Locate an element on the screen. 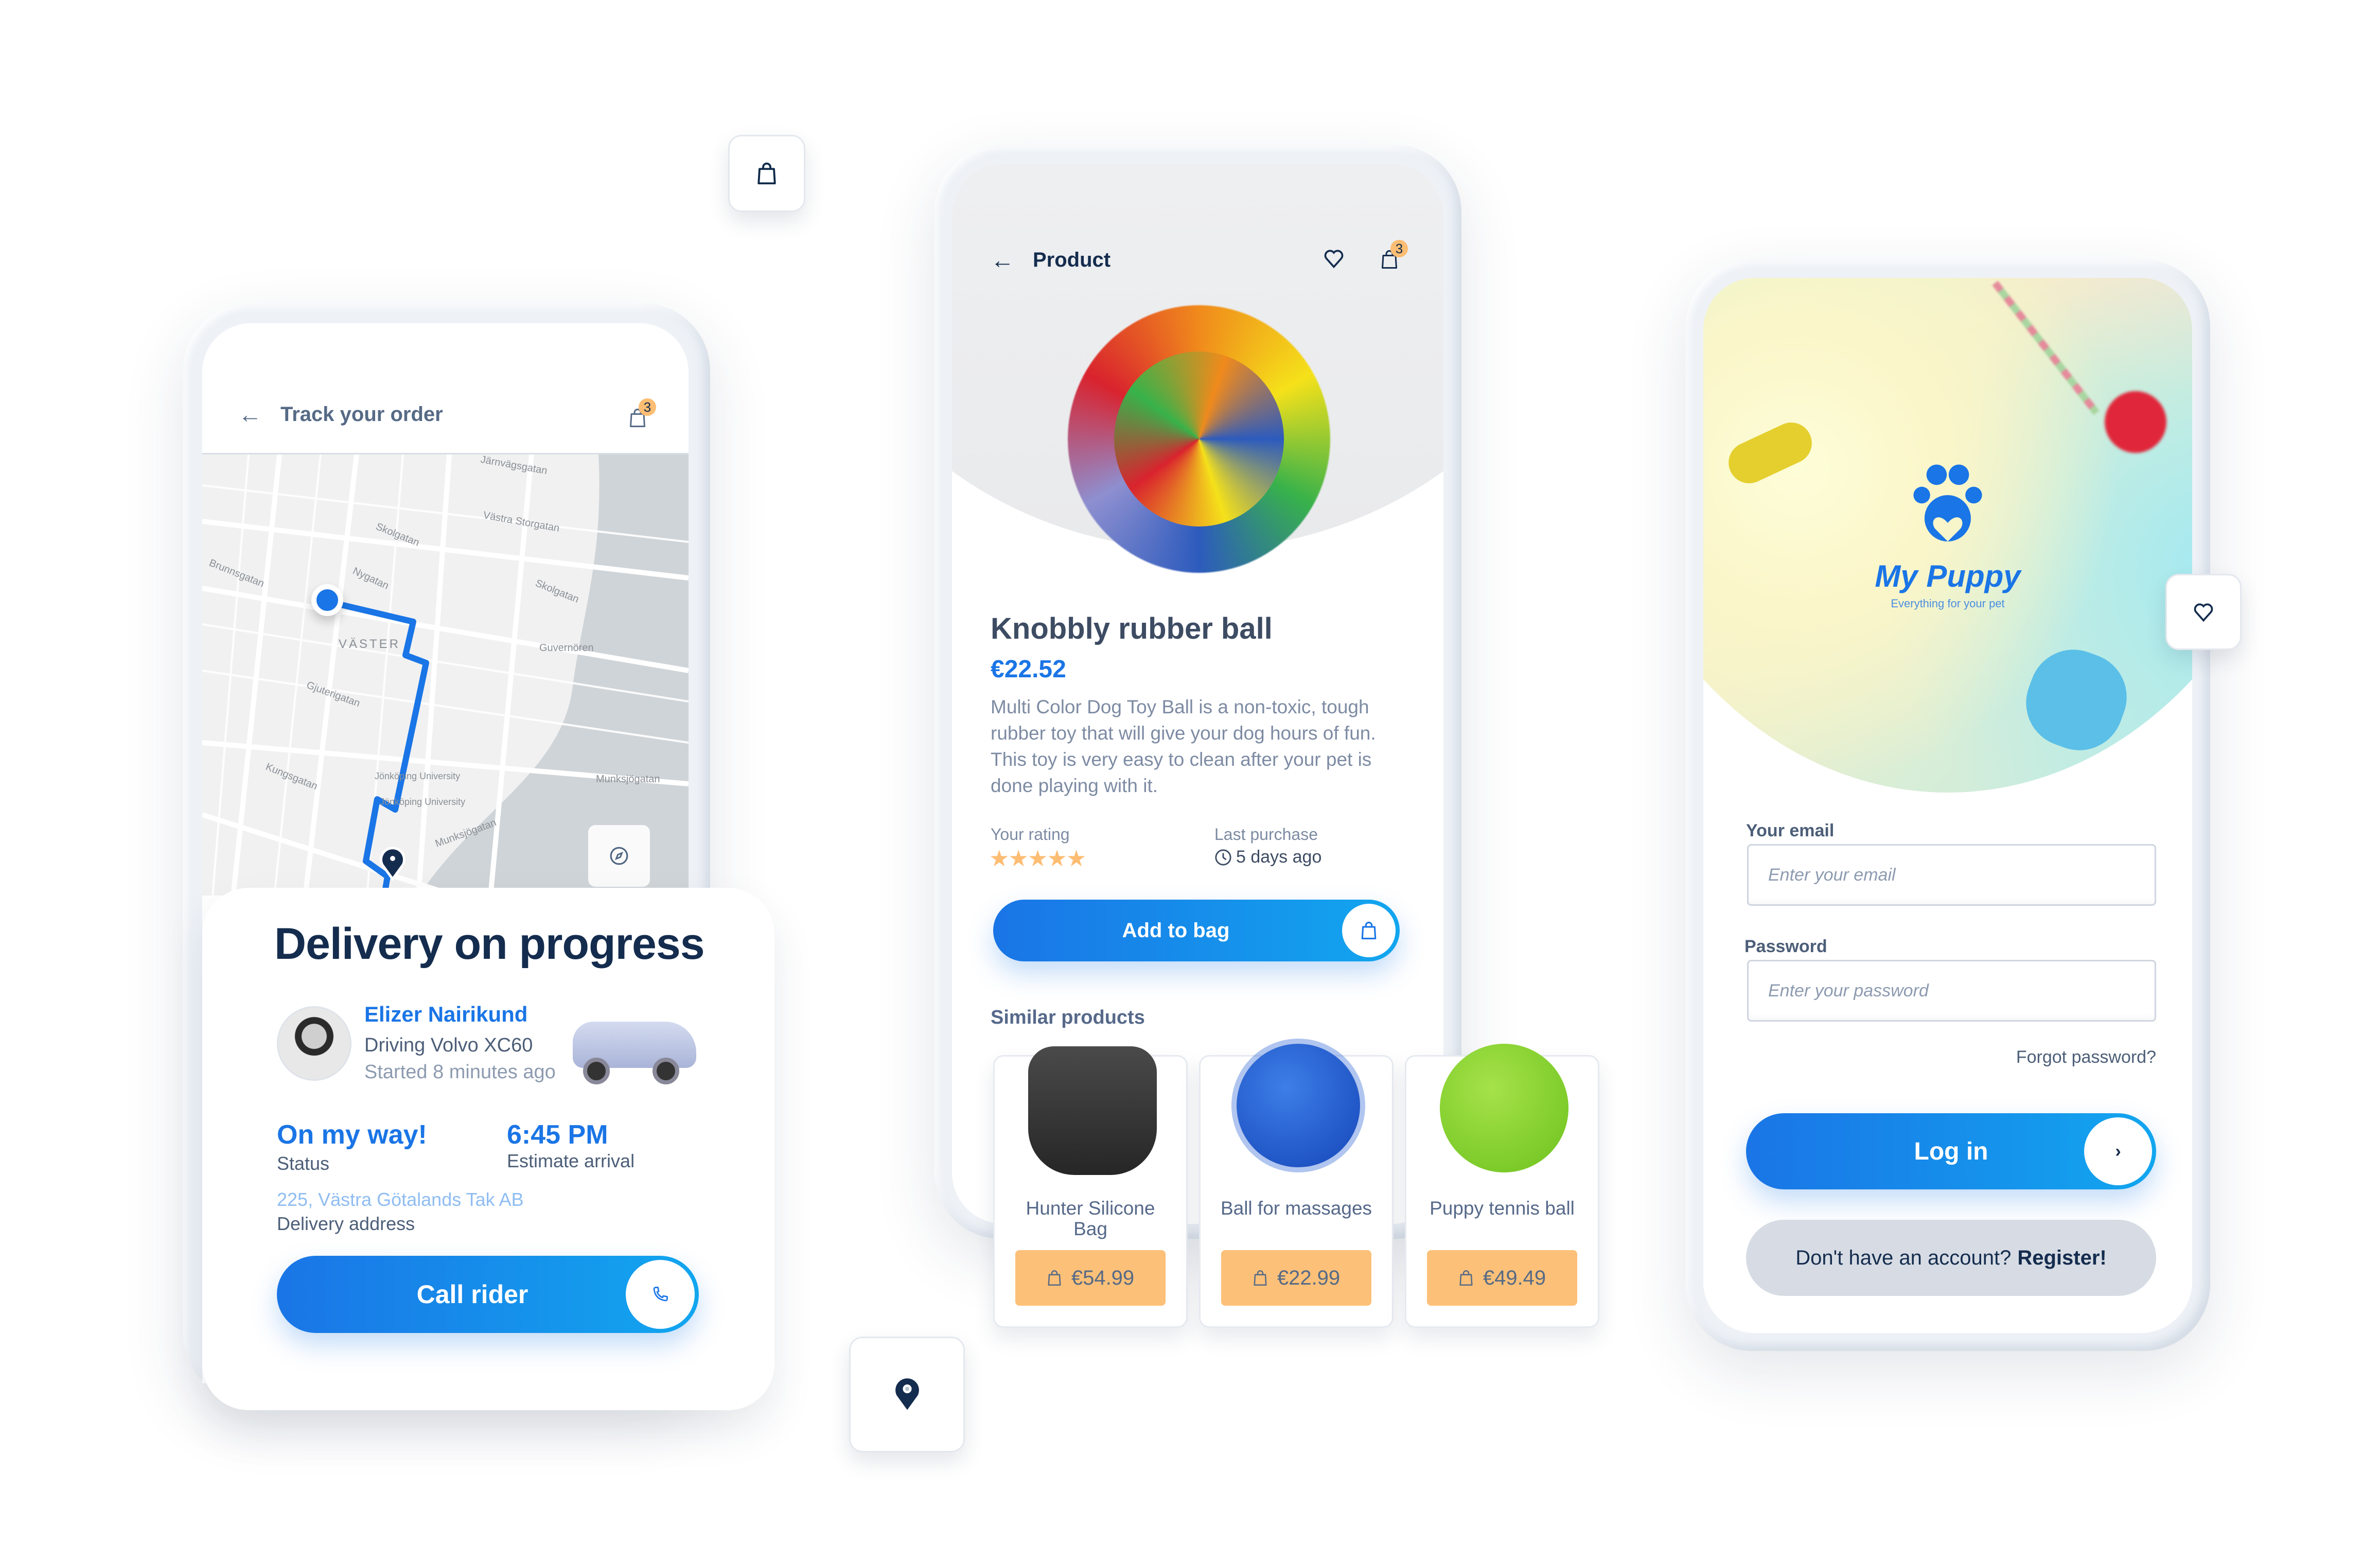 Image resolution: width=2380 pixels, height=1544 pixels. address-label: Delivery address is located at coordinates (346, 1223).